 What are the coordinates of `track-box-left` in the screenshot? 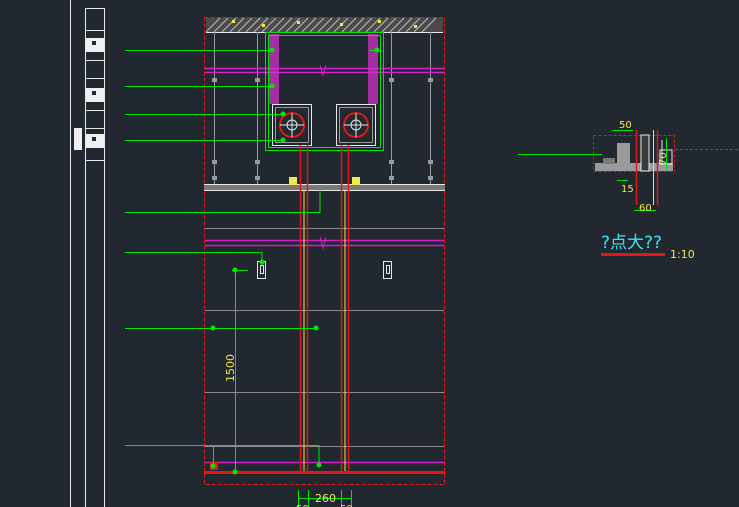 It's located at (292, 125).